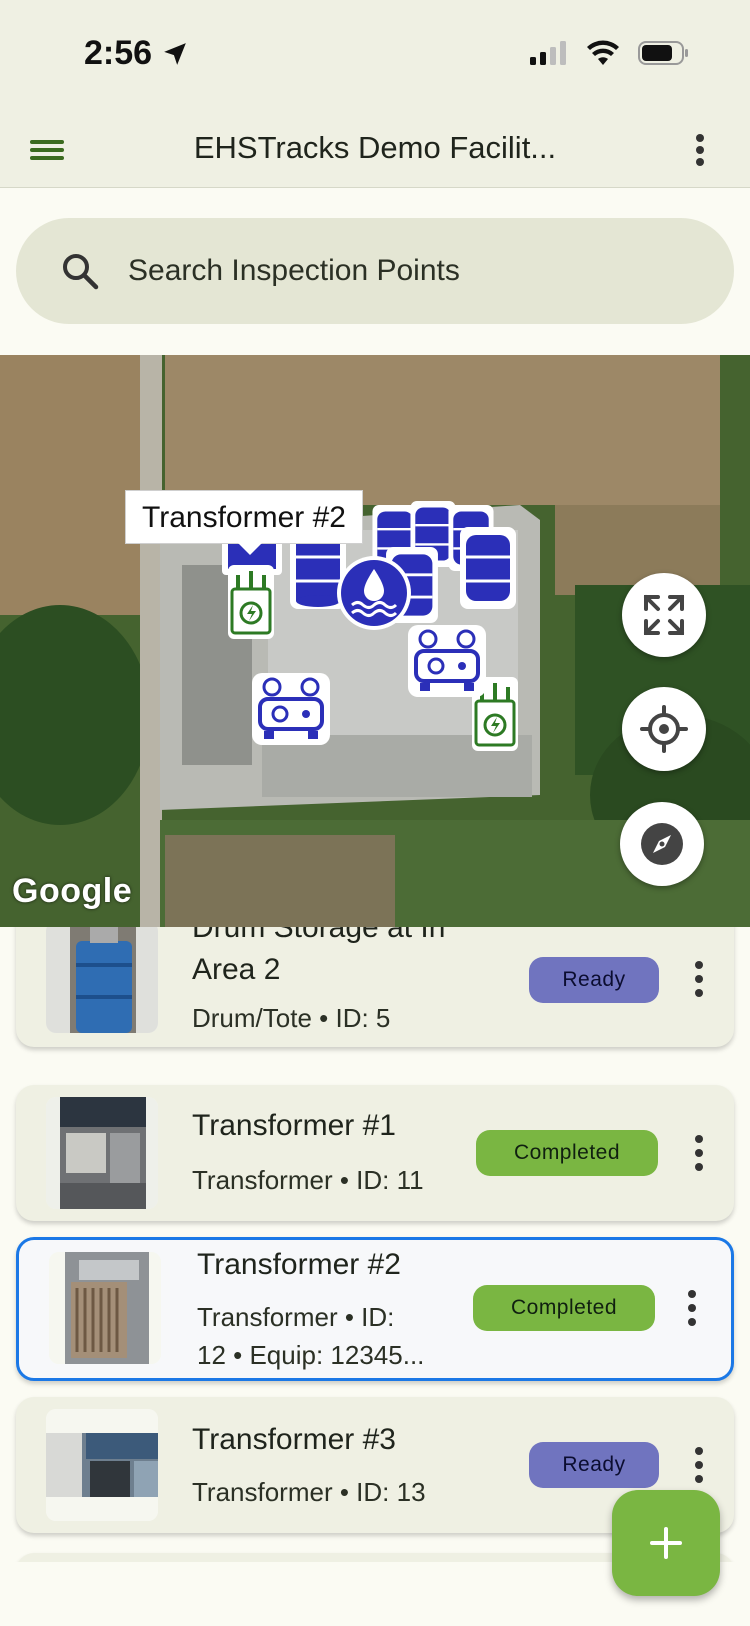 Image resolution: width=750 pixels, height=1626 pixels. I want to click on status-bar: 2:56, so click(375, 55).